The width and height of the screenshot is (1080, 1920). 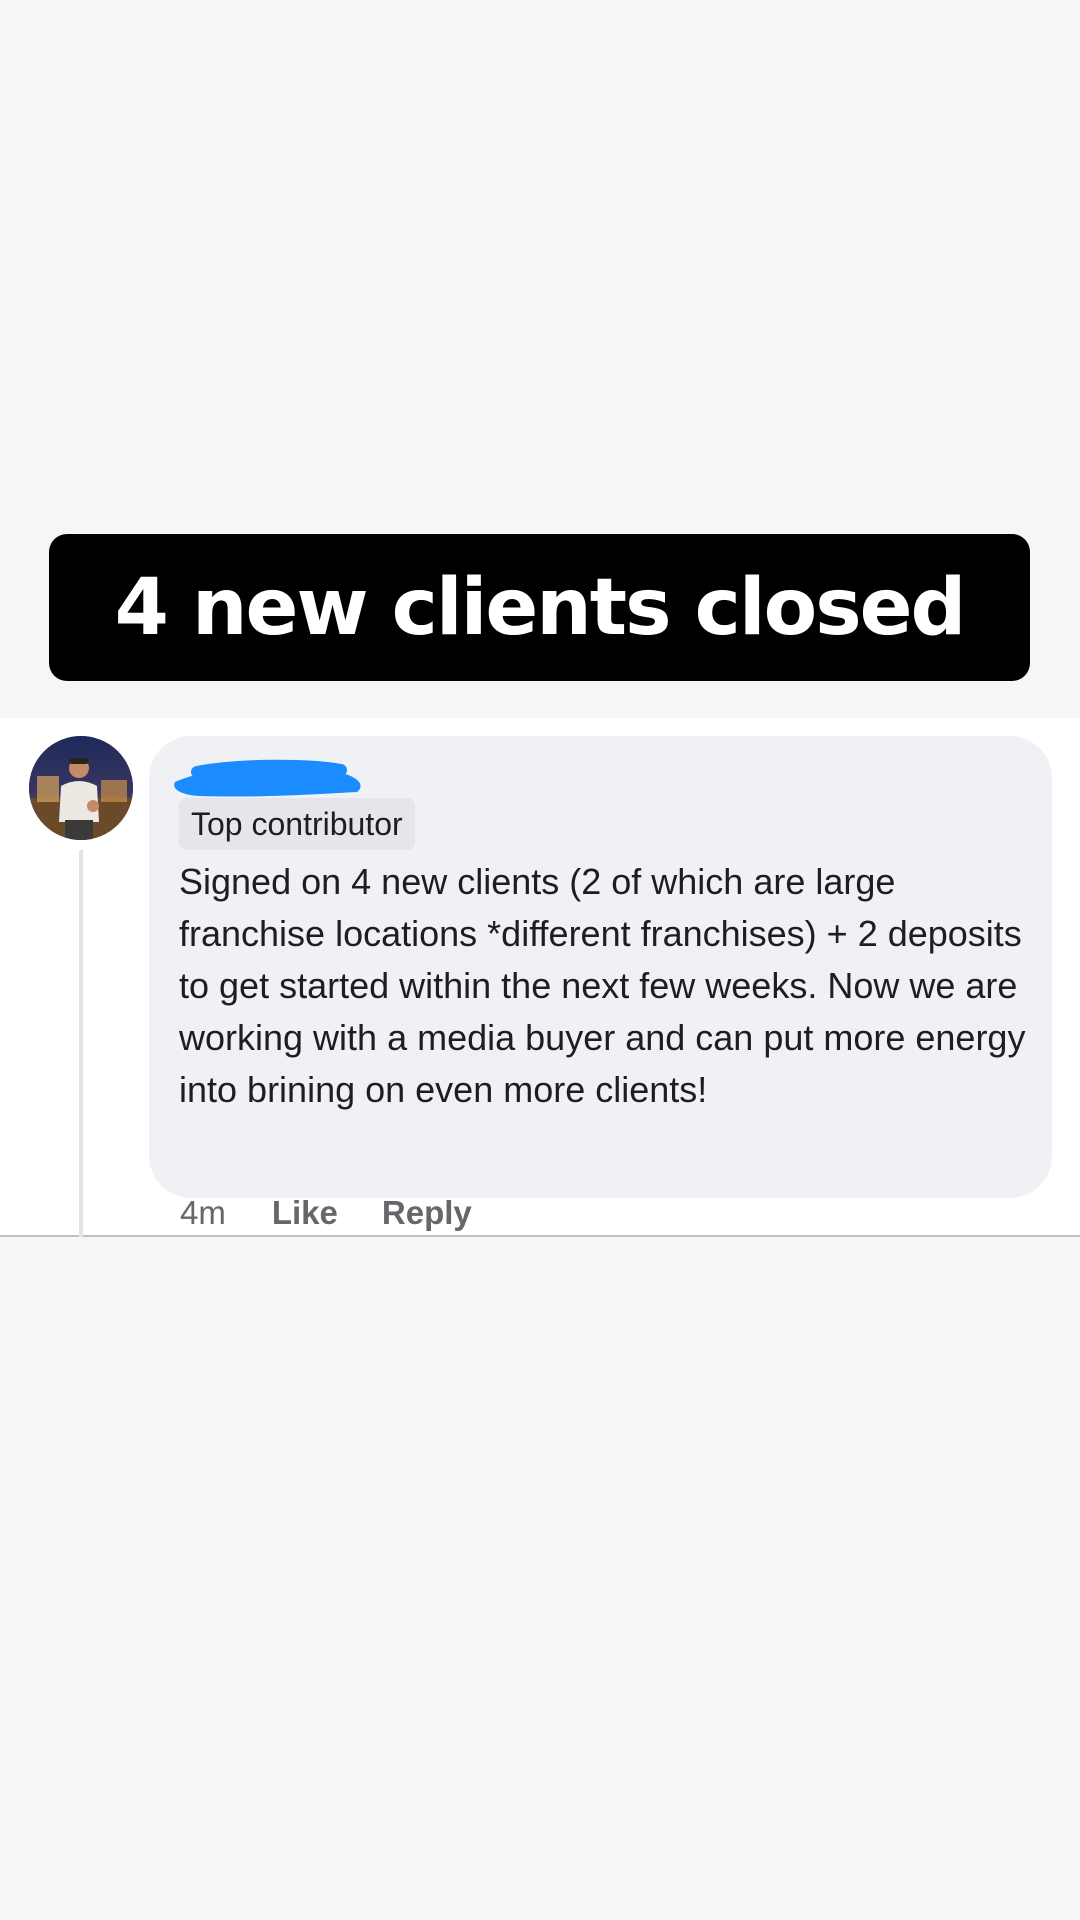 I want to click on avatar-photo-icon, so click(x=81, y=788).